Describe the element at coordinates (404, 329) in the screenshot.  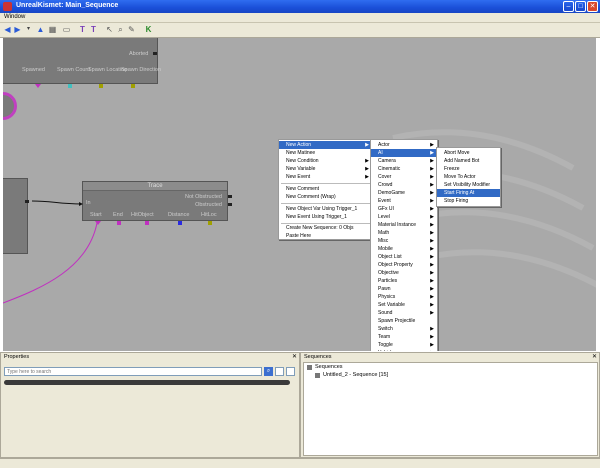
I see `menu-item: Switch ▶` at that location.